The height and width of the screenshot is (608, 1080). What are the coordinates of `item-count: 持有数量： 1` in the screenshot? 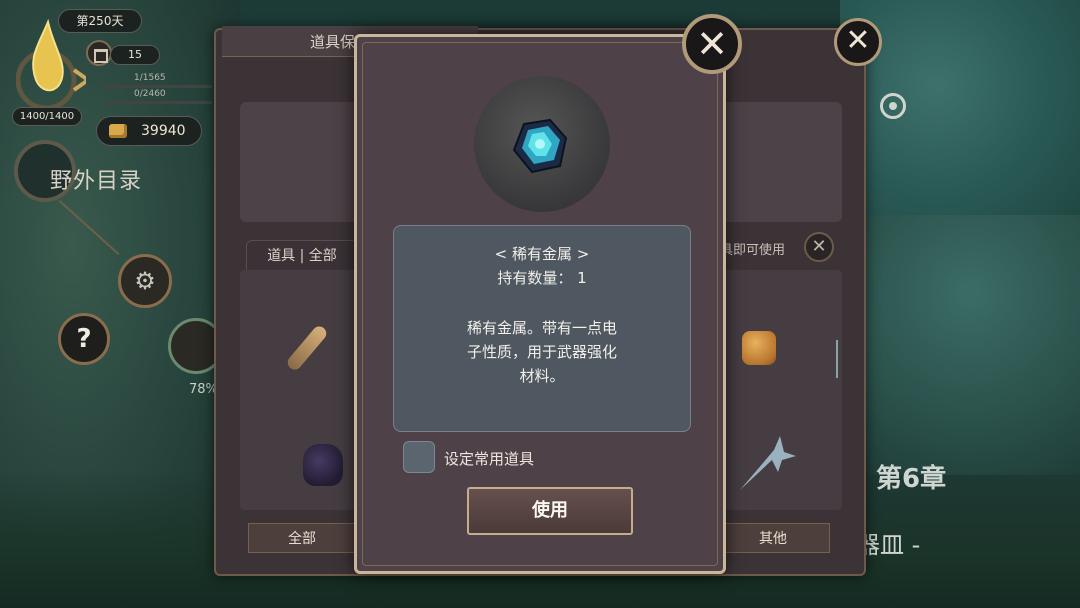 It's located at (542, 278).